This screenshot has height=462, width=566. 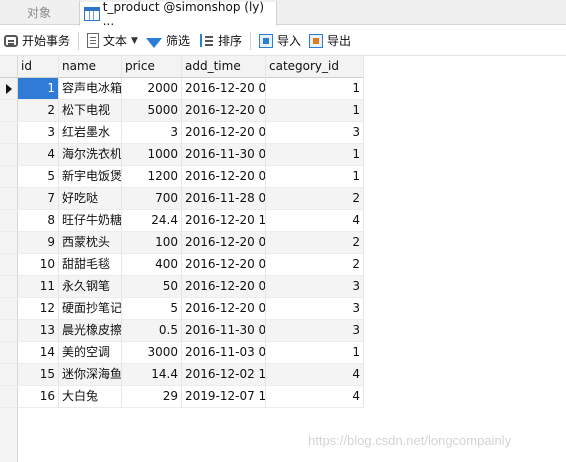 I want to click on cell-price: 1200, so click(x=152, y=177).